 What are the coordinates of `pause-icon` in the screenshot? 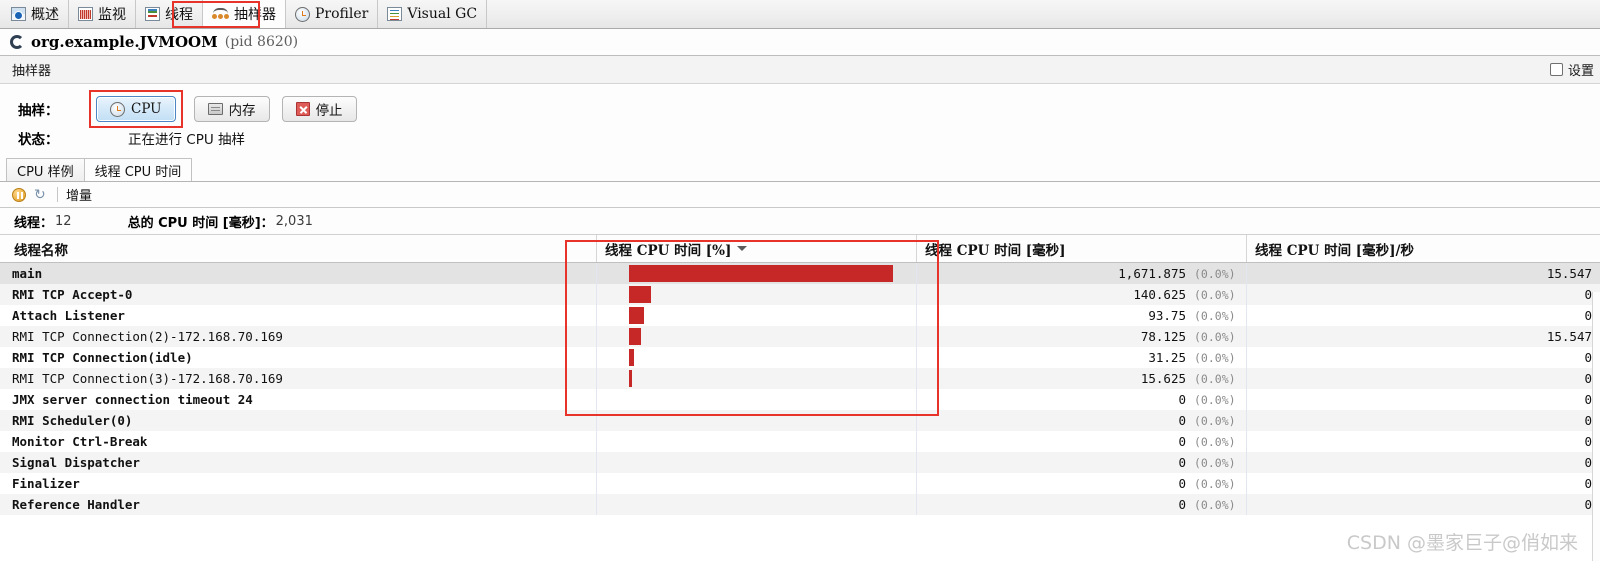 It's located at (19, 194).